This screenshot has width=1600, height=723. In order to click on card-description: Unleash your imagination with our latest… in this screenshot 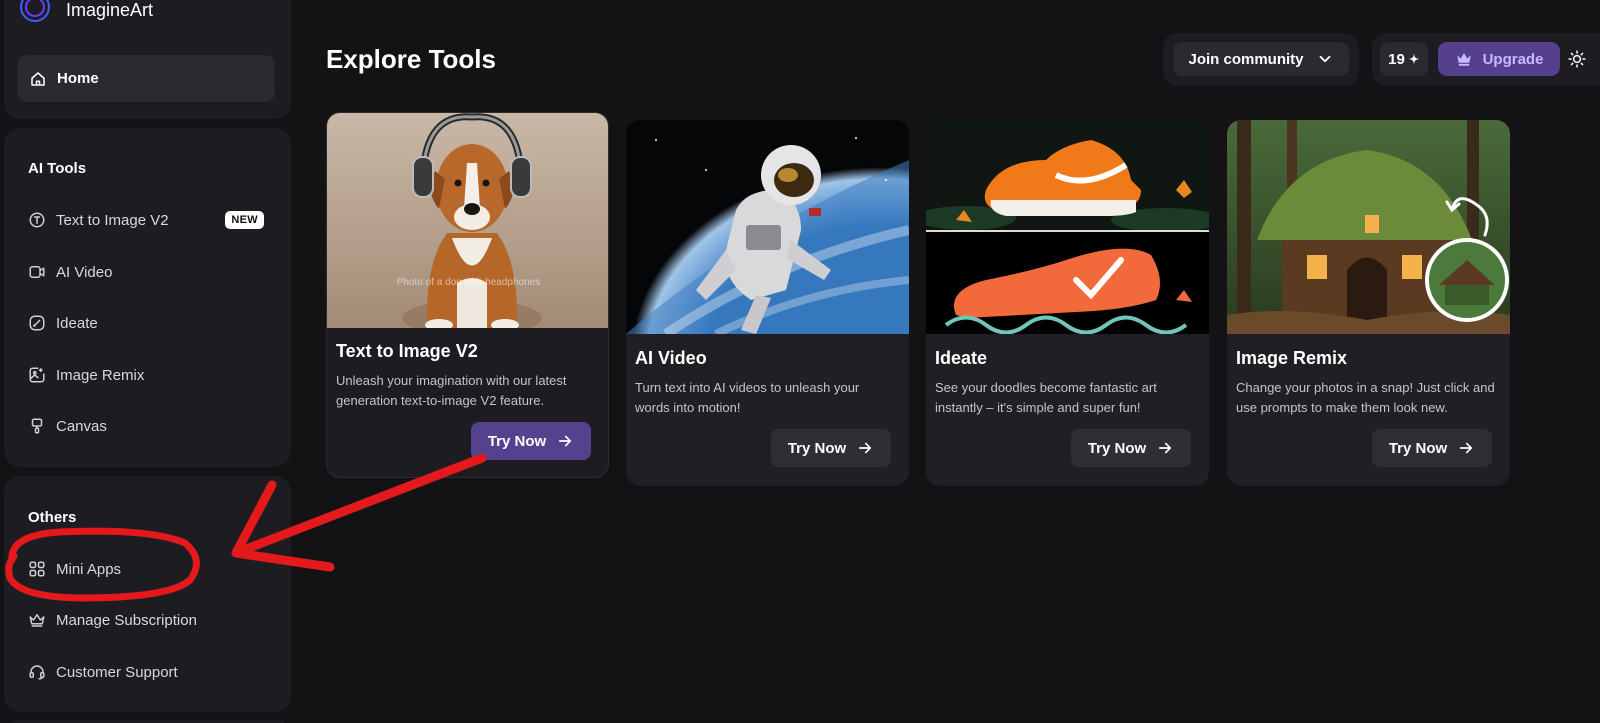, I will do `click(451, 390)`.